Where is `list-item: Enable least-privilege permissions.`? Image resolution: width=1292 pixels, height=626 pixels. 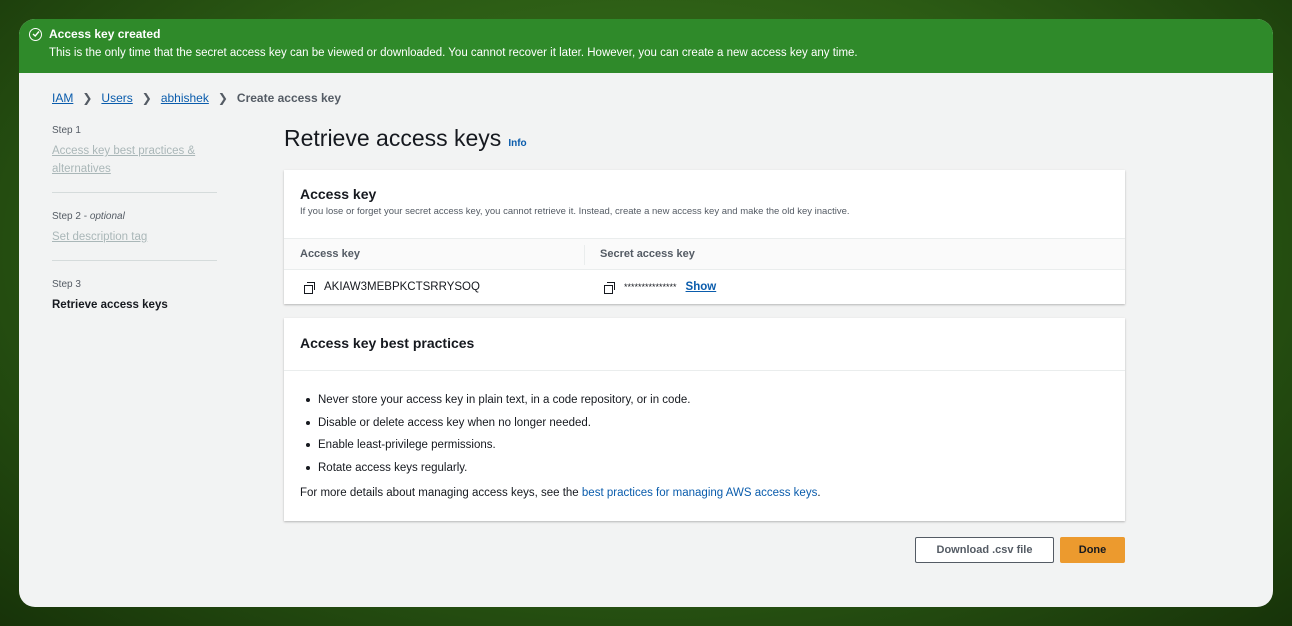
list-item: Enable least-privilege permissions. is located at coordinates (704, 445).